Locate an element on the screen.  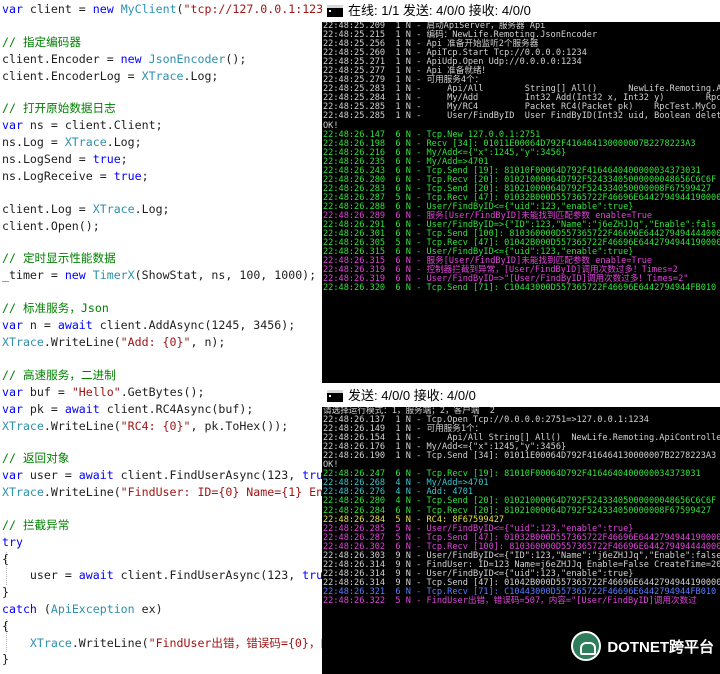
code-token: ApiException is located at coordinates (92, 609).